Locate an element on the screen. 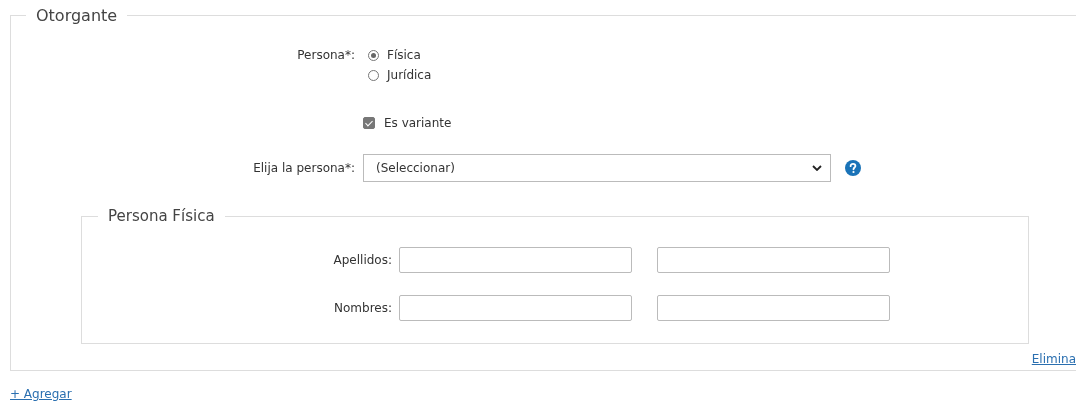 The image size is (1076, 401). field-label: Apellidos: is located at coordinates (362, 260).